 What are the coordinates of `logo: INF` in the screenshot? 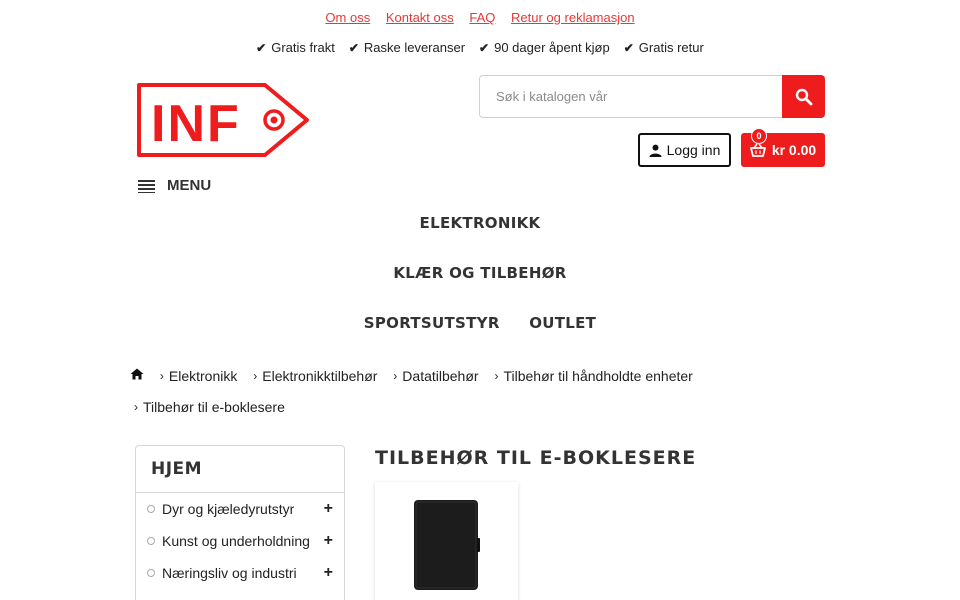 It's located at (223, 120).